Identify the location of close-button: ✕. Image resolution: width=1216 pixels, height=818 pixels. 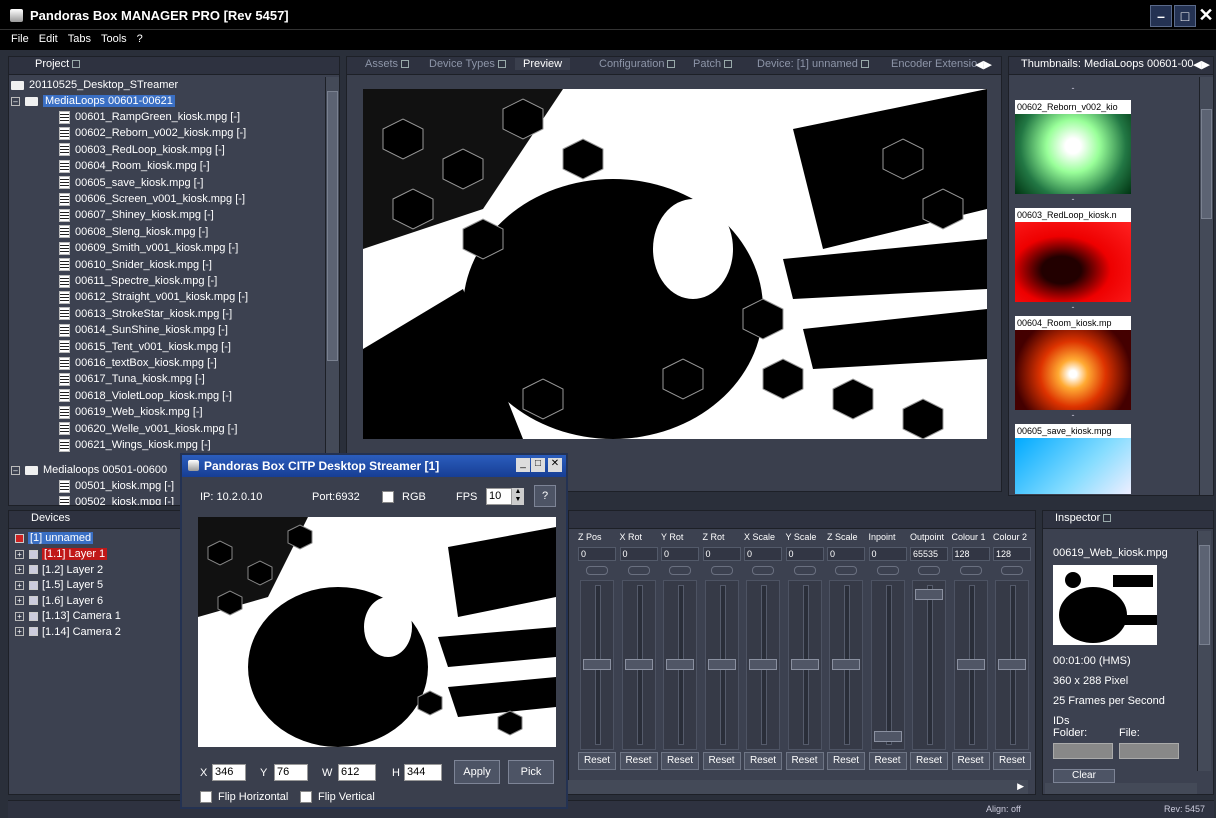
(555, 465).